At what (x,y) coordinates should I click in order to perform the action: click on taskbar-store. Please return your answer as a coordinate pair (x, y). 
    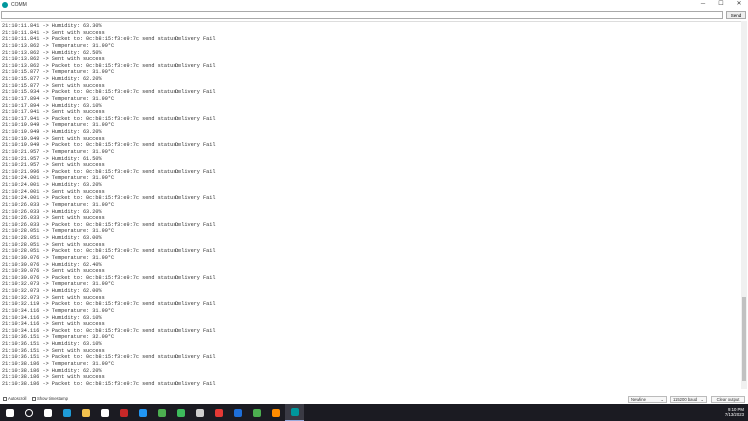
    Looking at the image, I should click on (104, 412).